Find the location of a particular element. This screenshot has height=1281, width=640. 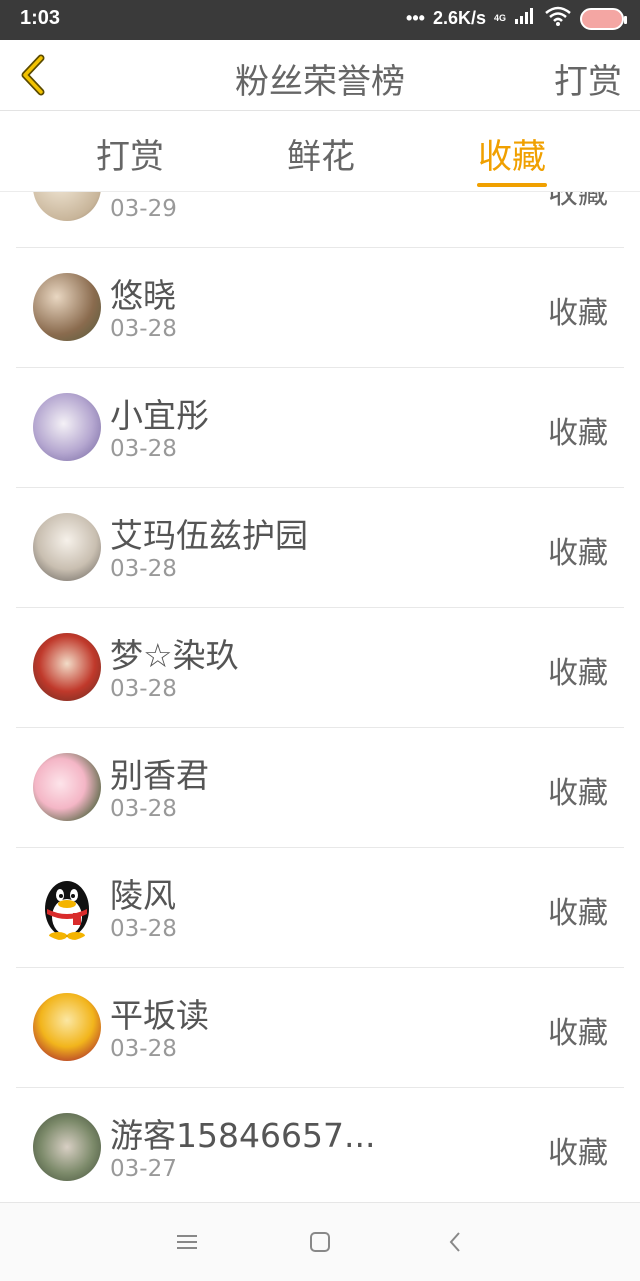

user-name: 梦☆染玖 is located at coordinates (174, 655).